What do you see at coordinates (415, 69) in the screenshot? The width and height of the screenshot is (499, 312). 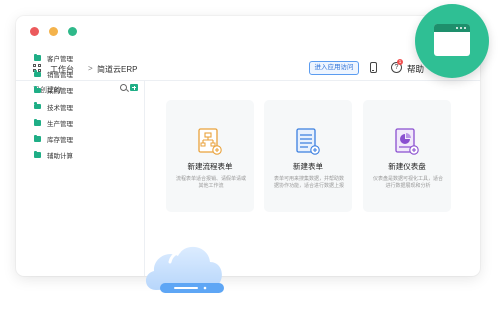 I see `help-label: 帮助` at bounding box center [415, 69].